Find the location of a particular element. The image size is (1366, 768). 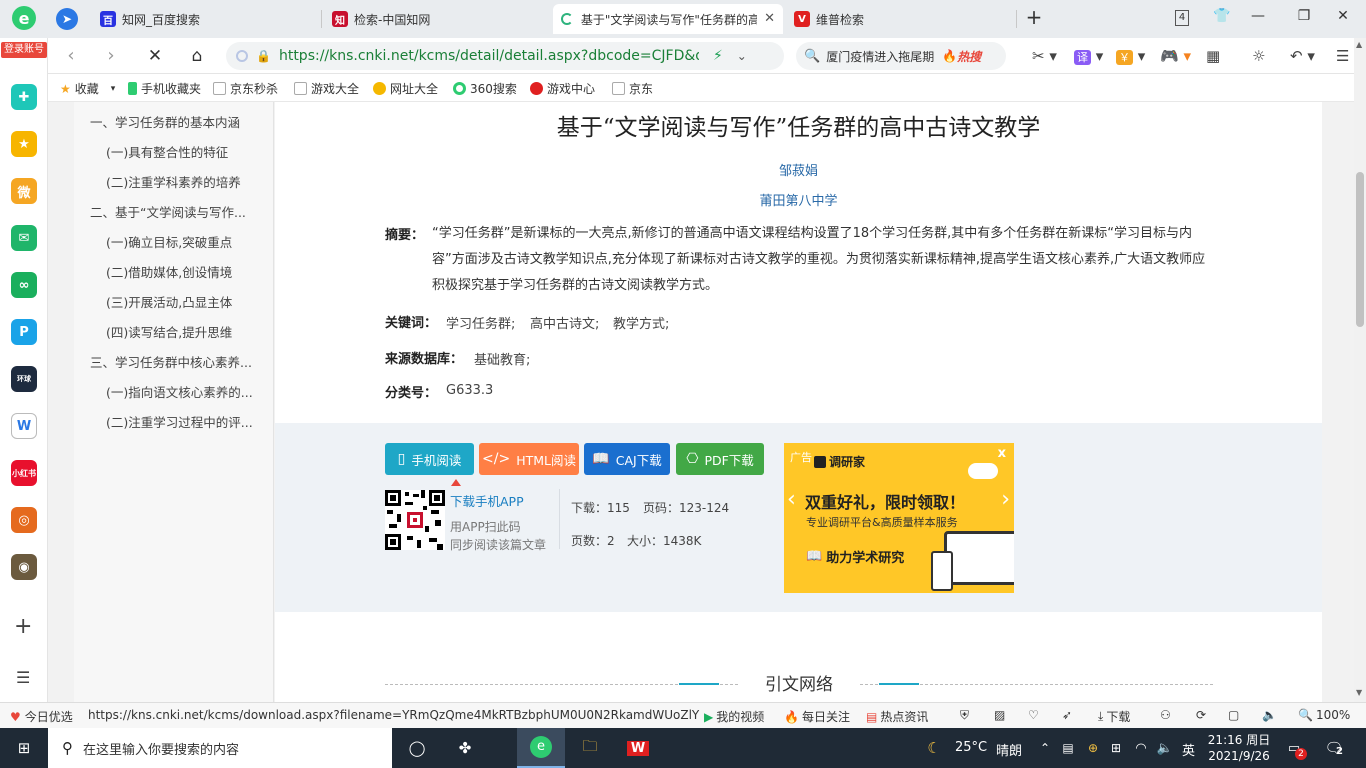

favorite-jd-seckill: 京东秒杀 is located at coordinates (245, 88).